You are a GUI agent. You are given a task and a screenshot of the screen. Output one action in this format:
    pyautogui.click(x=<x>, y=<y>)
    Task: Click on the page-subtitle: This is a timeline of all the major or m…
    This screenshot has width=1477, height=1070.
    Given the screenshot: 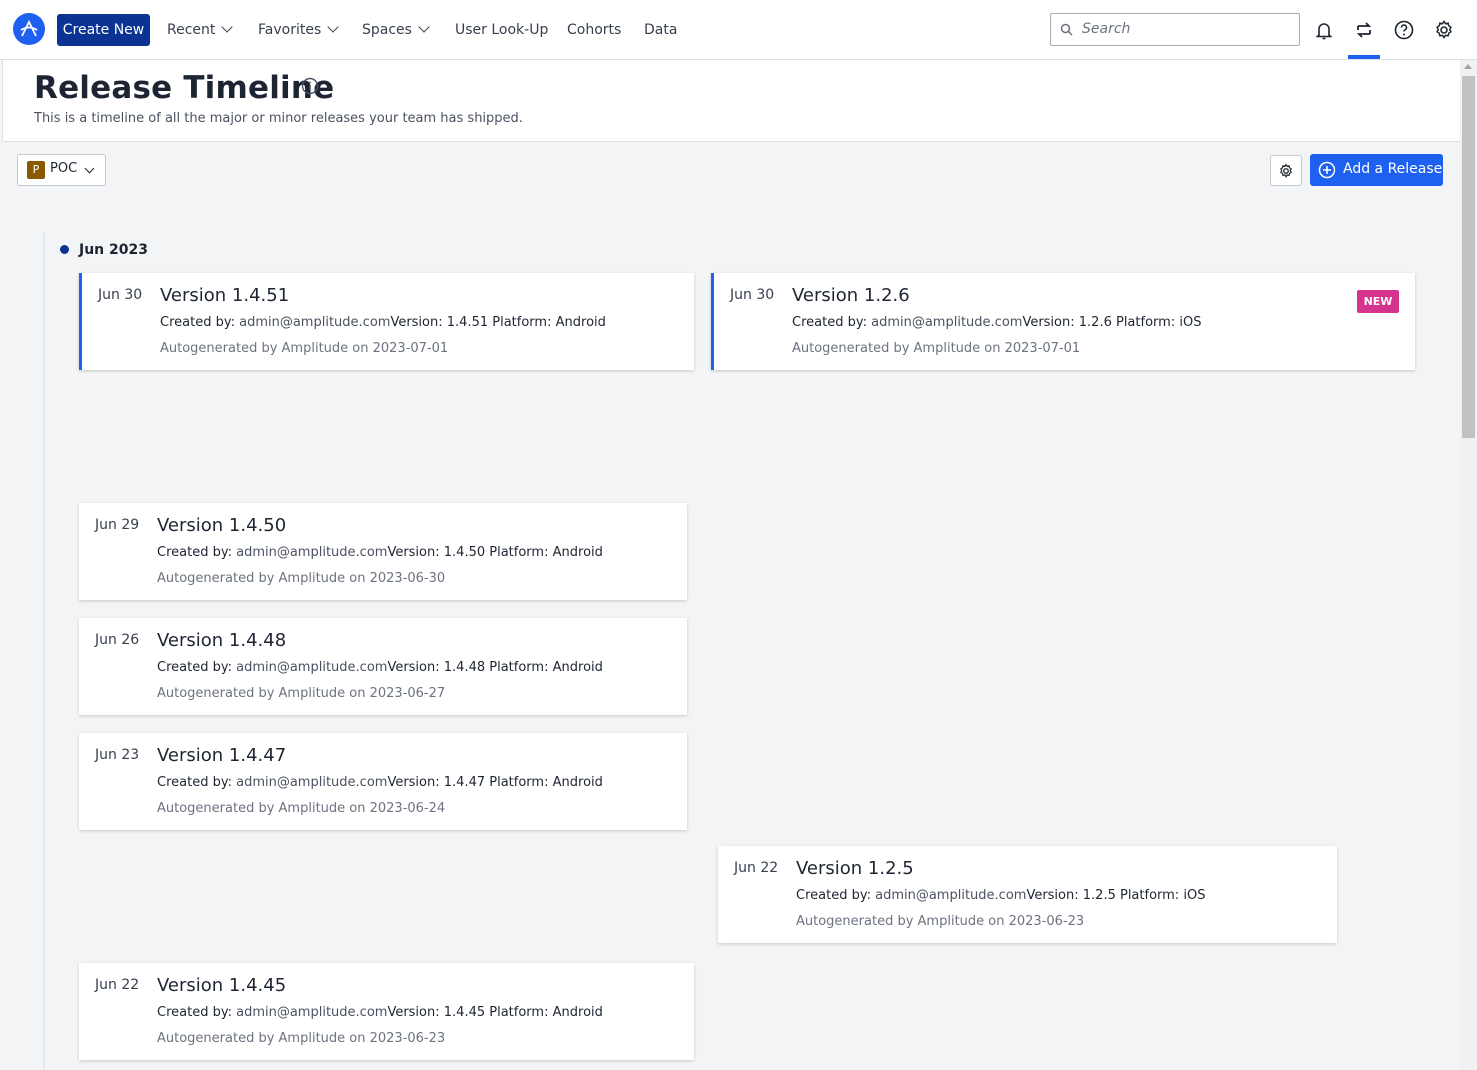 What is the action you would take?
    pyautogui.click(x=278, y=118)
    